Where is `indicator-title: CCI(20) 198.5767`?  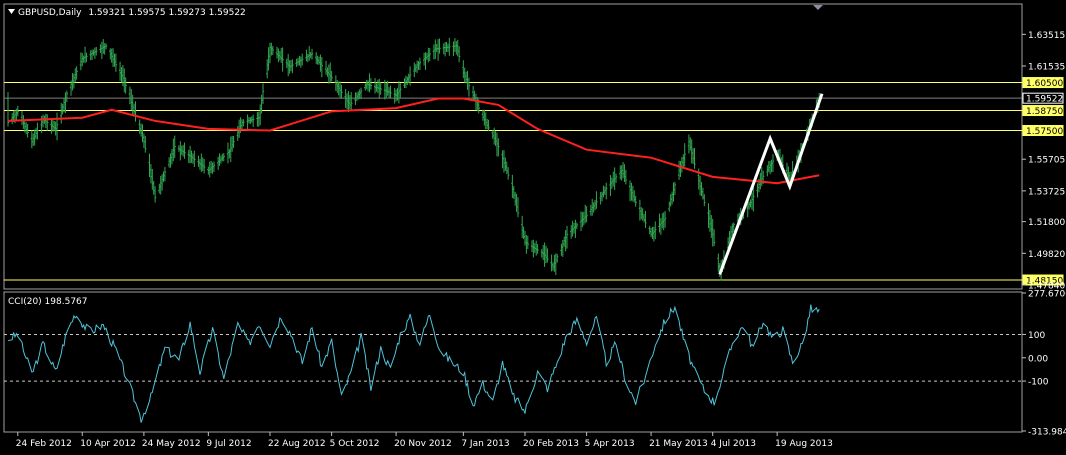 indicator-title: CCI(20) 198.5767 is located at coordinates (48, 302).